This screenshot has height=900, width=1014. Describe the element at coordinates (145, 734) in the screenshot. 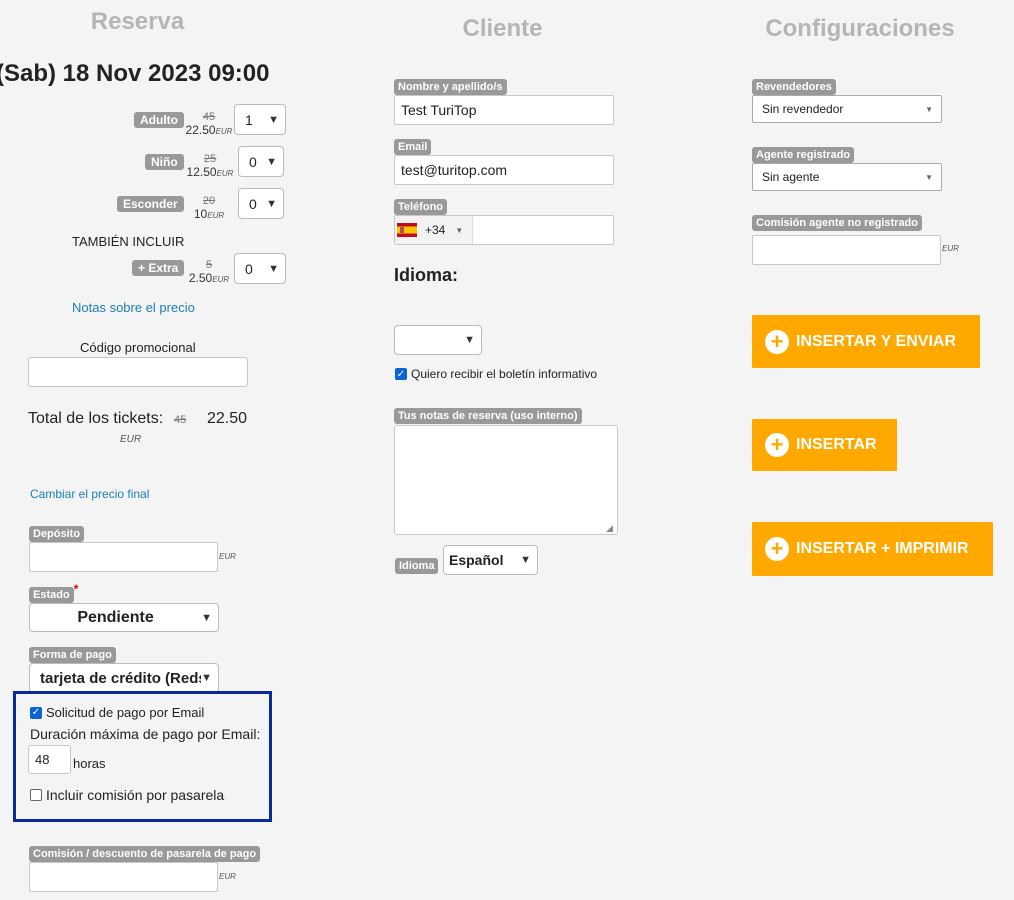

I see `max-duration-label: Duración máxima de pago por Email:` at that location.